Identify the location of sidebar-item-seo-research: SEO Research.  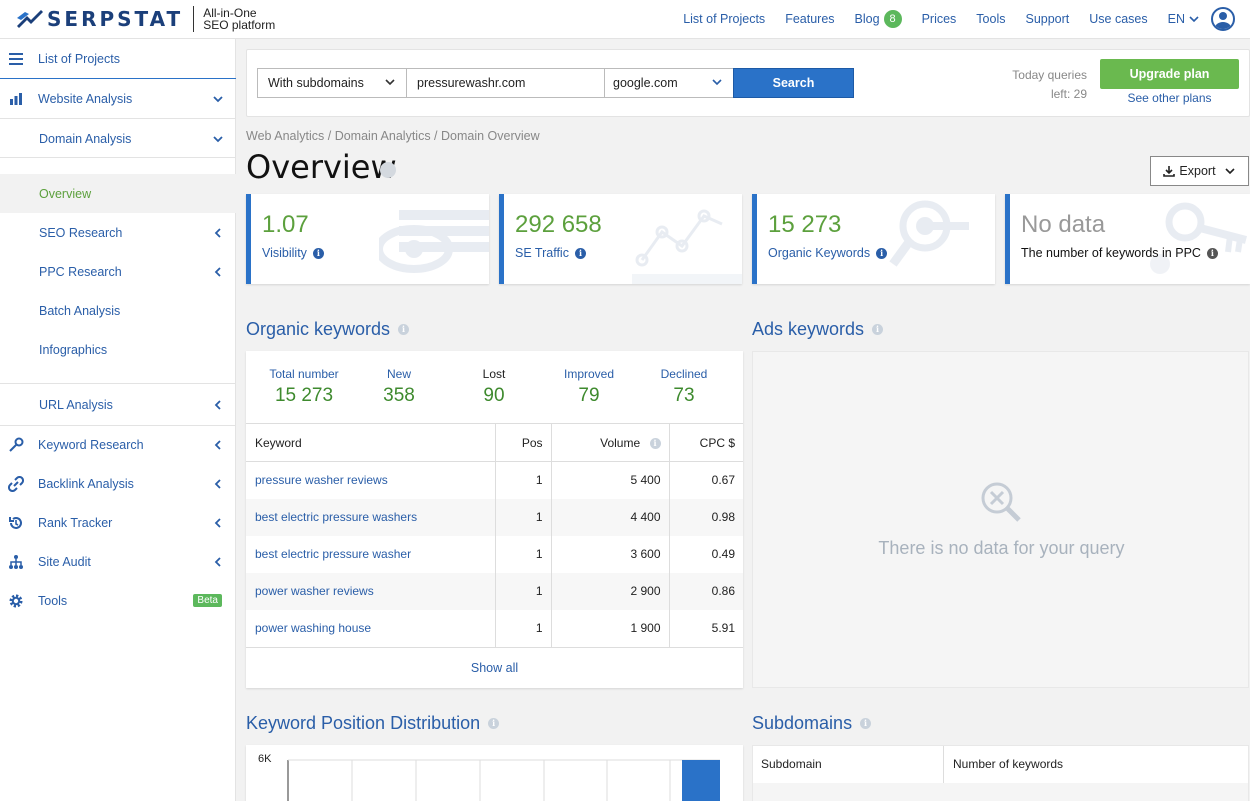
(118, 232).